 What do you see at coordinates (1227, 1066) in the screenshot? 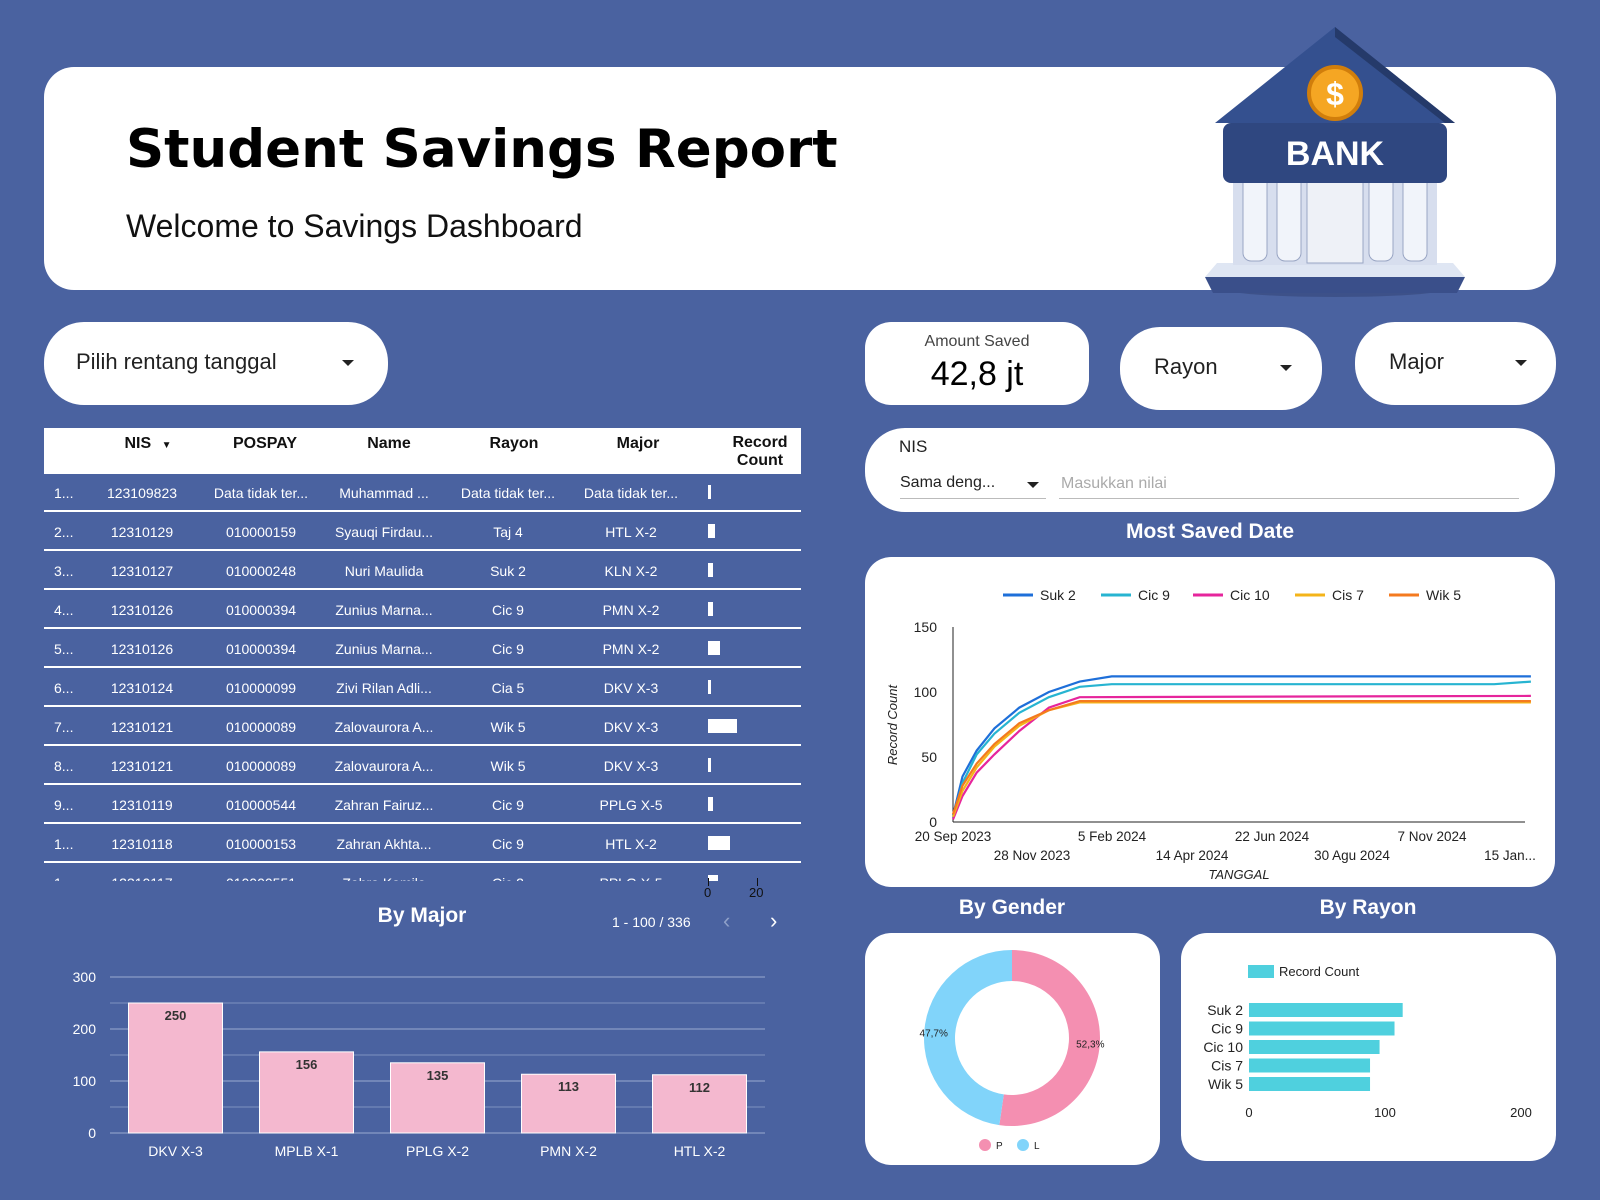
I see `y-tick-label: Cis 7` at bounding box center [1227, 1066].